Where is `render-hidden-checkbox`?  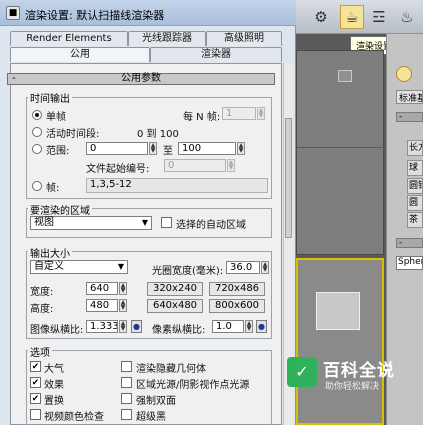 render-hidden-checkbox is located at coordinates (126, 366).